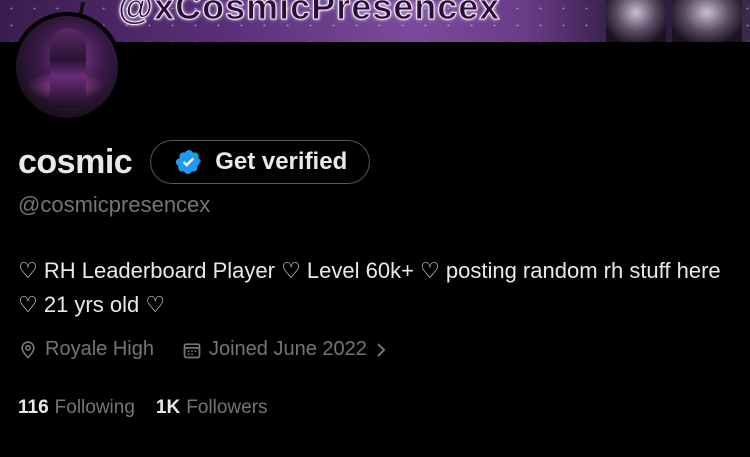  I want to click on following-label: Following, so click(94, 407).